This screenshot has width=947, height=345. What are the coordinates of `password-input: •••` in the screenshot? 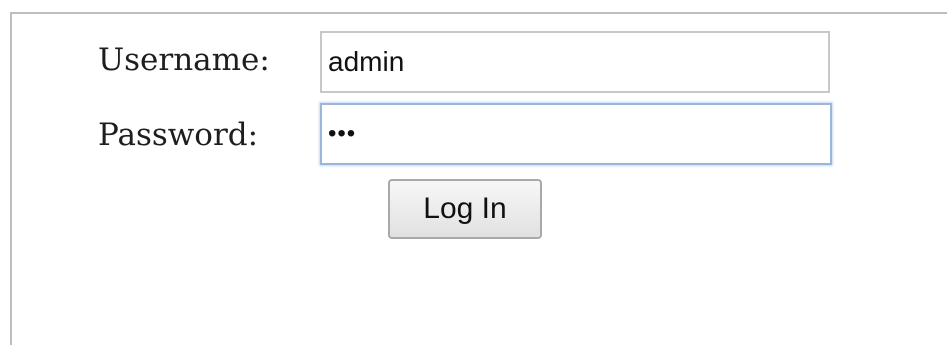 It's located at (576, 134).